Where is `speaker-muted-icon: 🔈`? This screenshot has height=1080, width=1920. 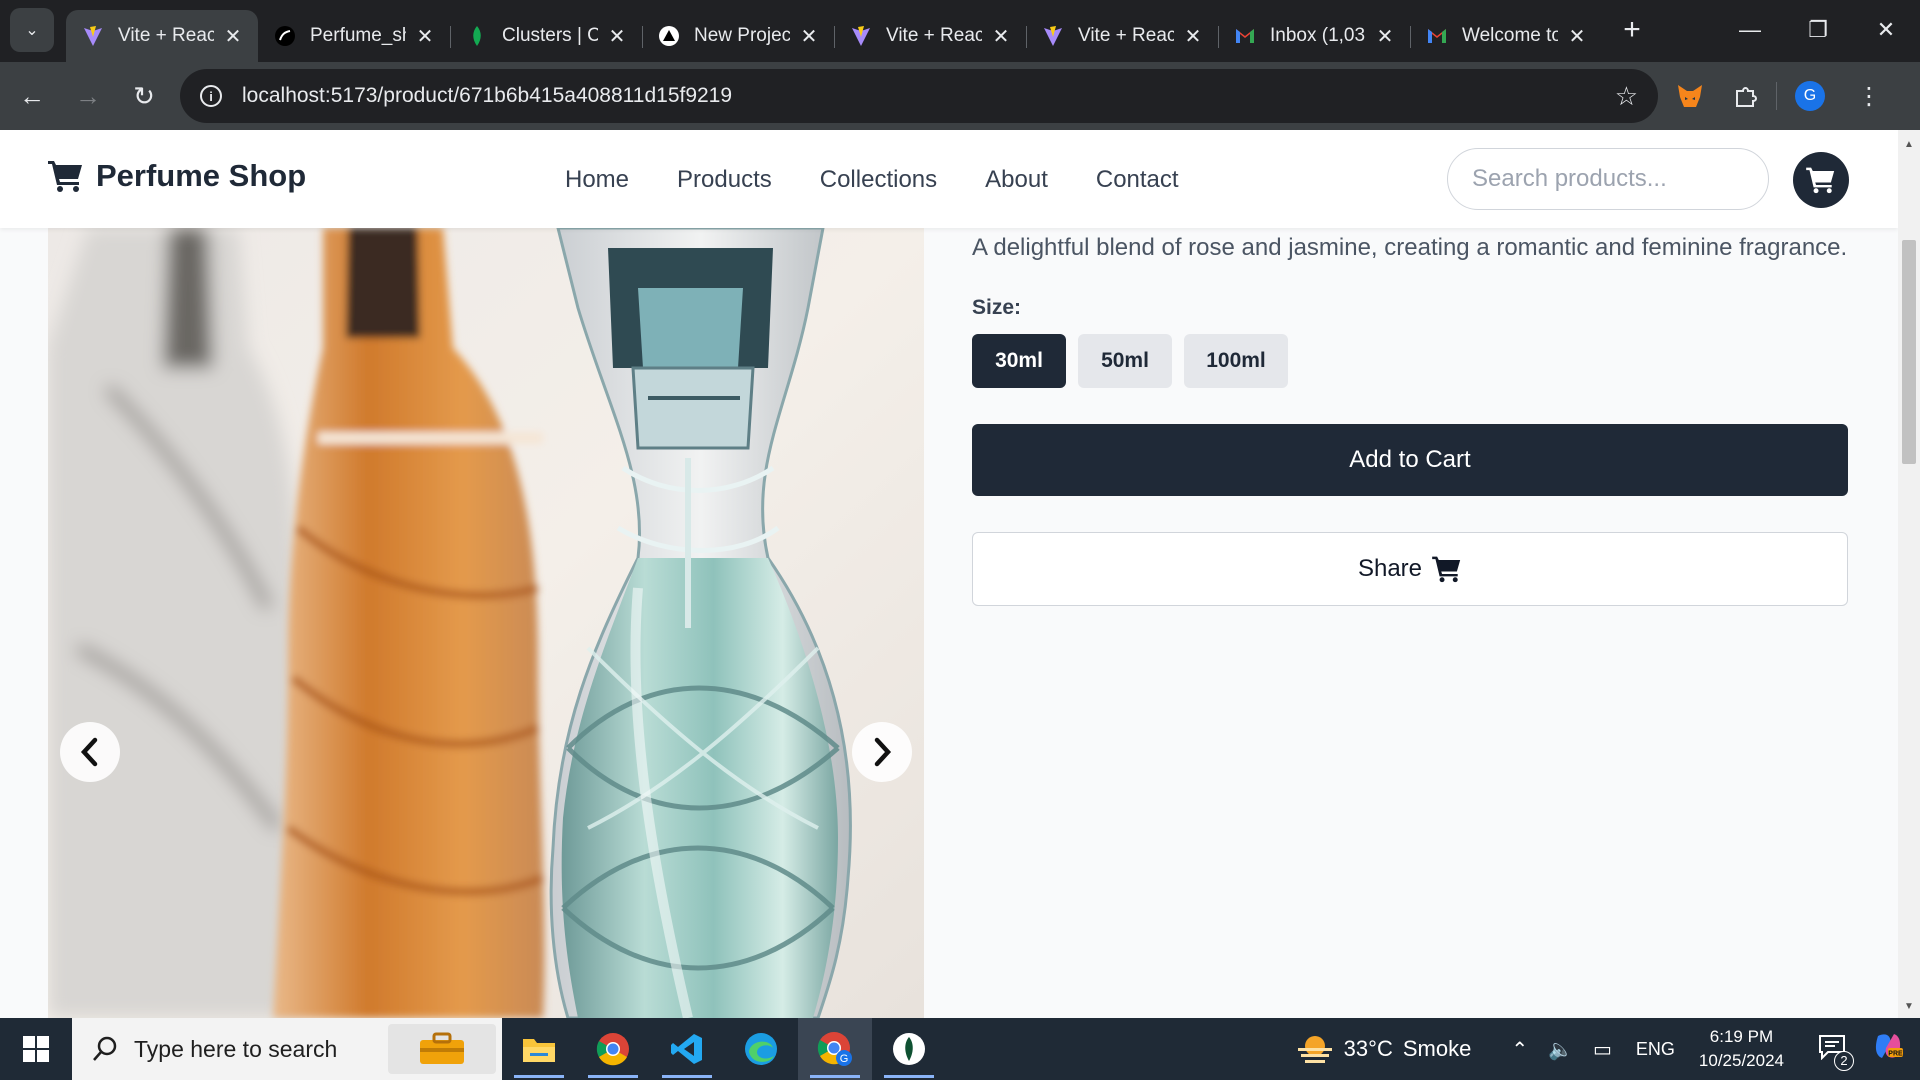 speaker-muted-icon: 🔈 is located at coordinates (1560, 1049).